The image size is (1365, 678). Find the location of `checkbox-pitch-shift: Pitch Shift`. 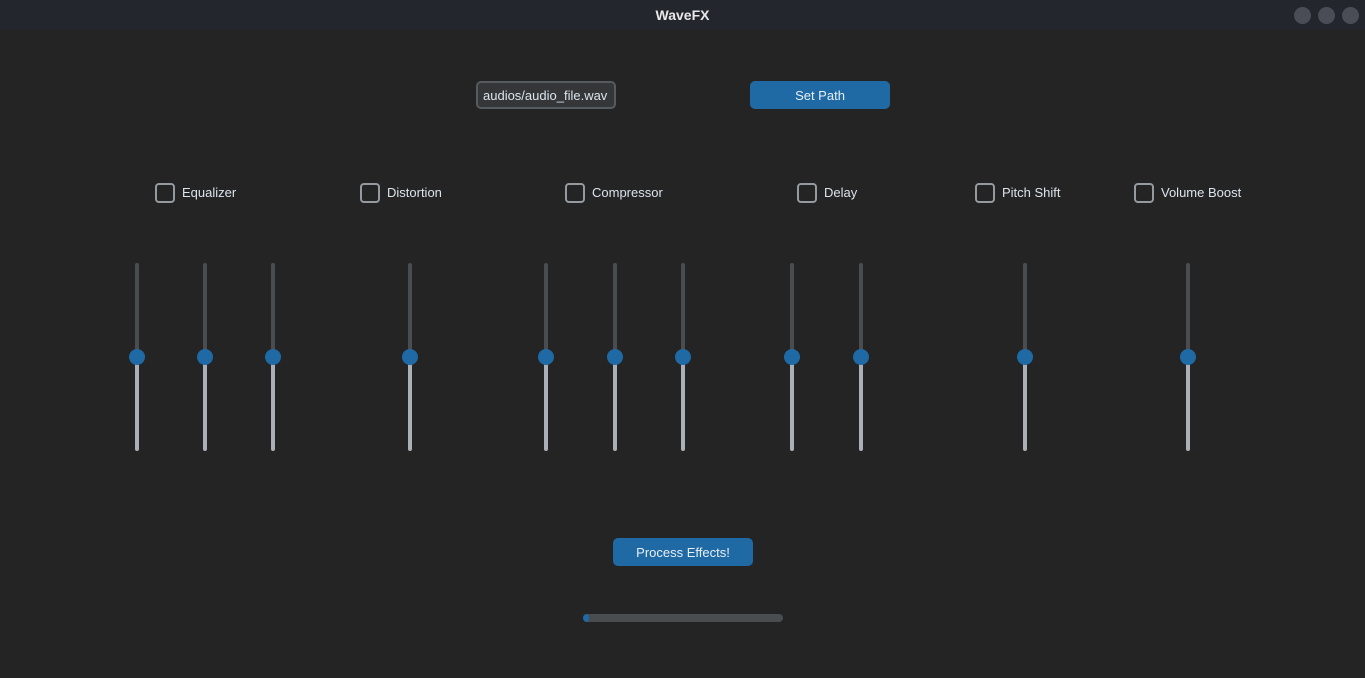

checkbox-pitch-shift: Pitch Shift is located at coordinates (1018, 192).